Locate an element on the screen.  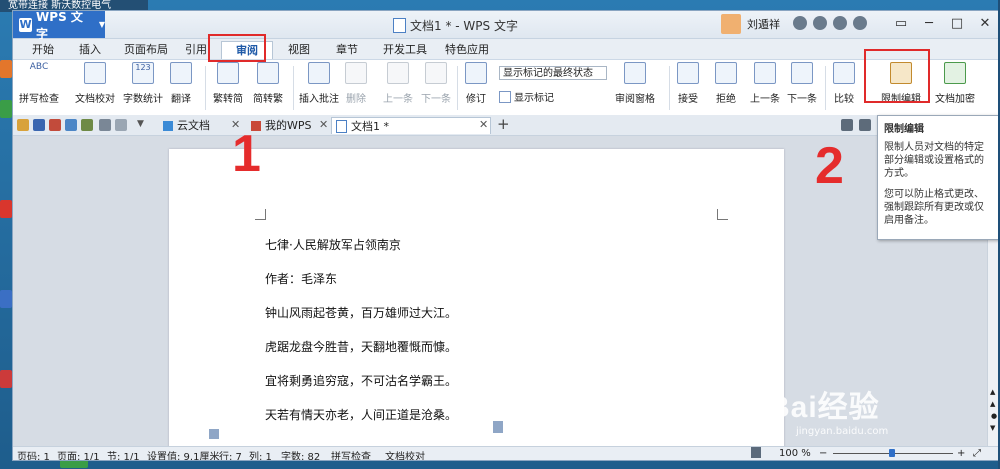
next-change-button: 下一条 is located at coordinates (802, 83).